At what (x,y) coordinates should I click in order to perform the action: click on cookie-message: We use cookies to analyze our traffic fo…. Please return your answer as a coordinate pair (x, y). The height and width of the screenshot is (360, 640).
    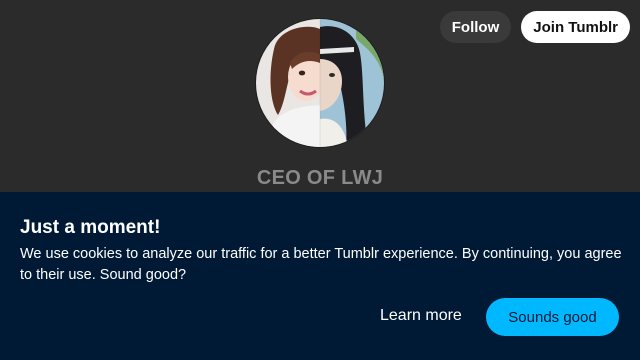
    Looking at the image, I should click on (321, 264).